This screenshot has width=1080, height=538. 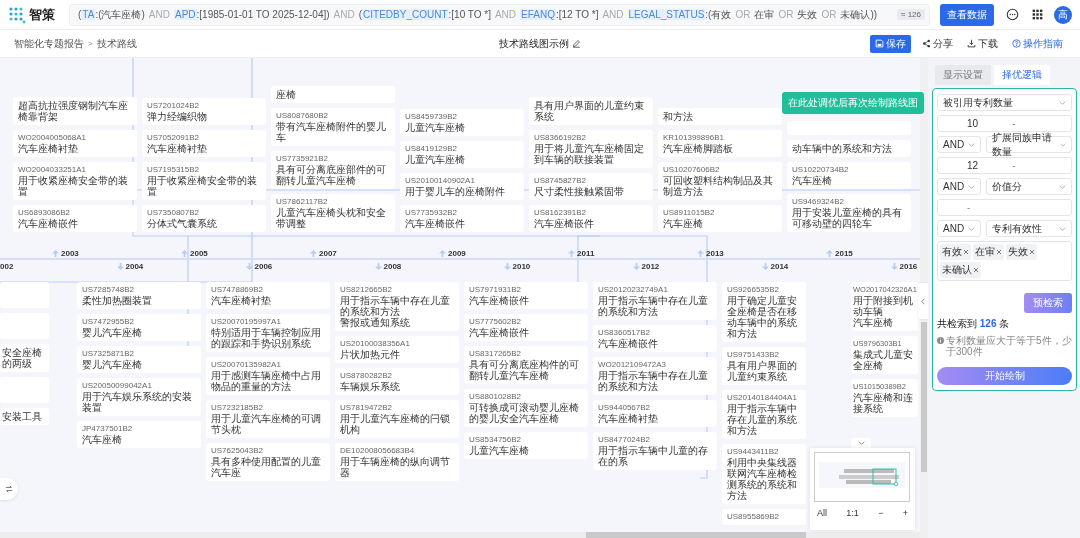 I want to click on patent-card: US8780282B2 车辆娱乐系统, so click(x=397, y=381).